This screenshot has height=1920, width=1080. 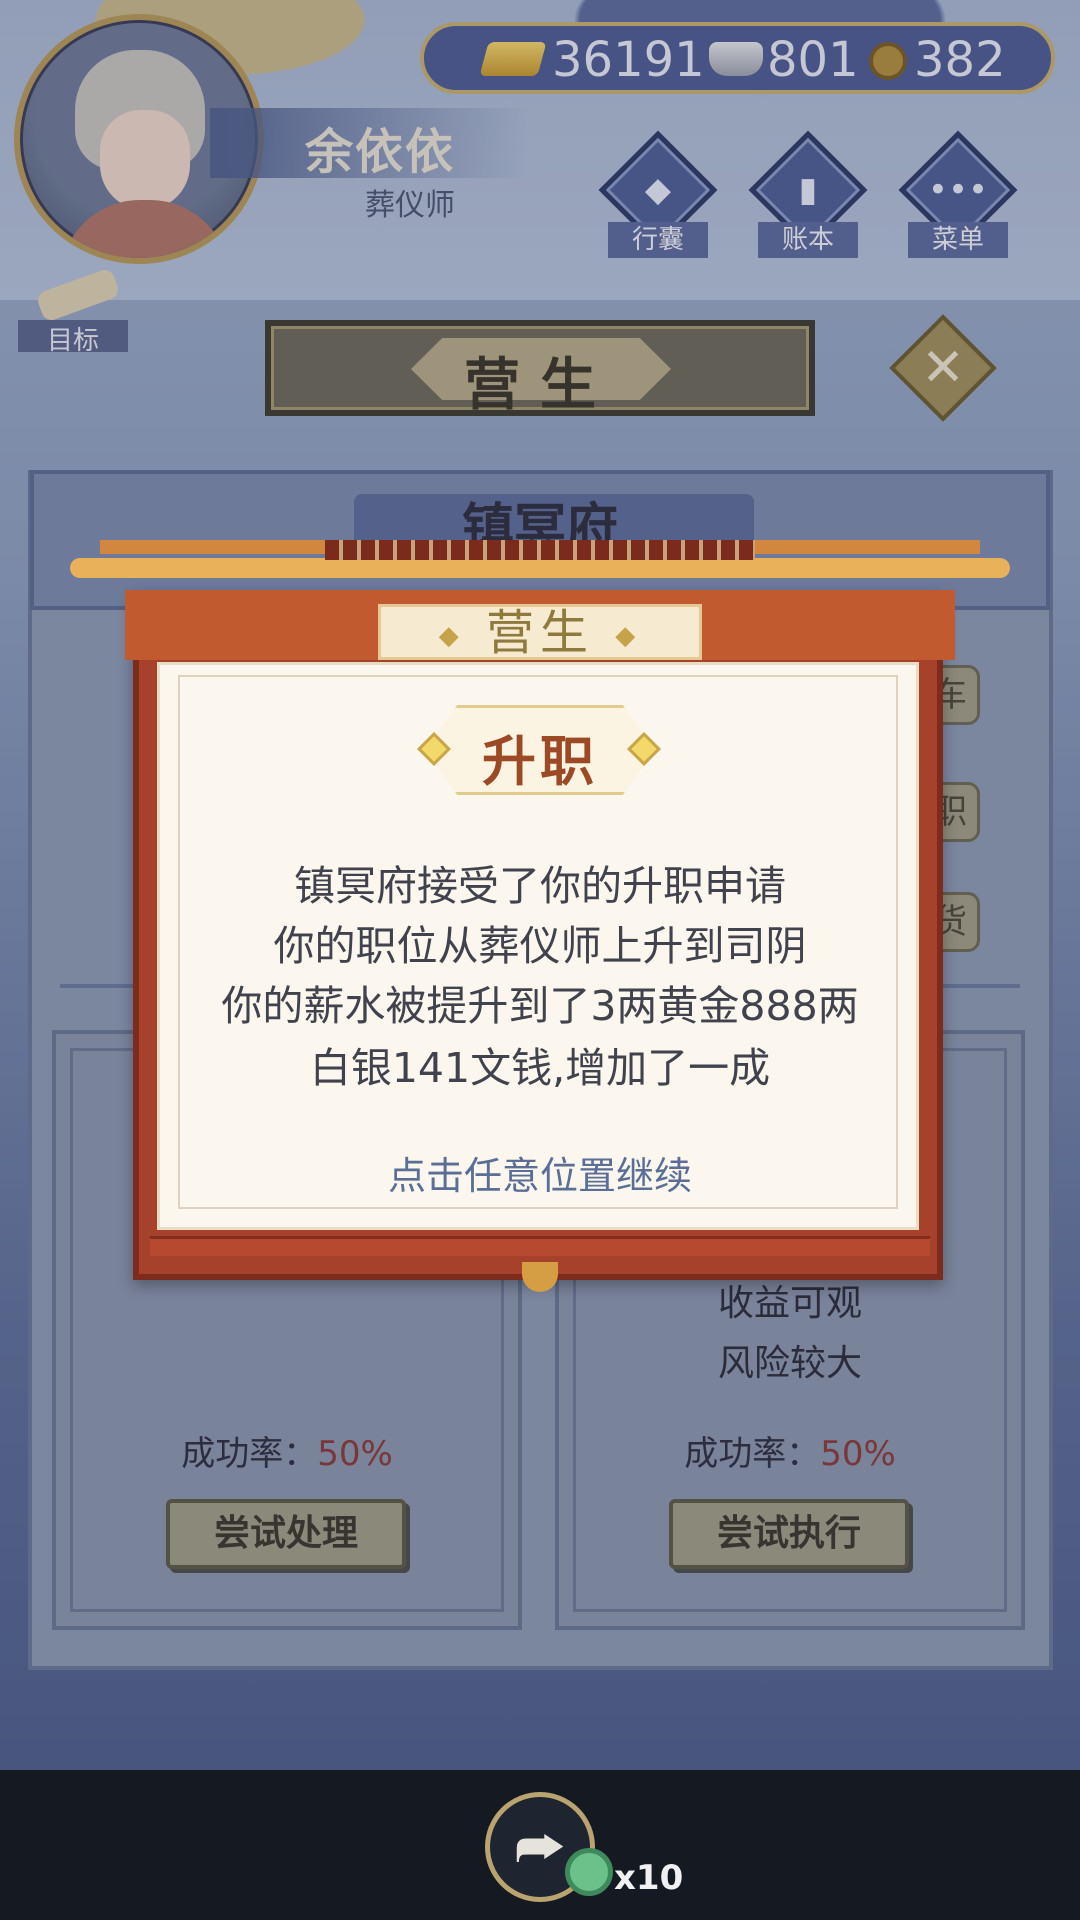 I want to click on share-multiplier: x10, so click(x=649, y=1878).